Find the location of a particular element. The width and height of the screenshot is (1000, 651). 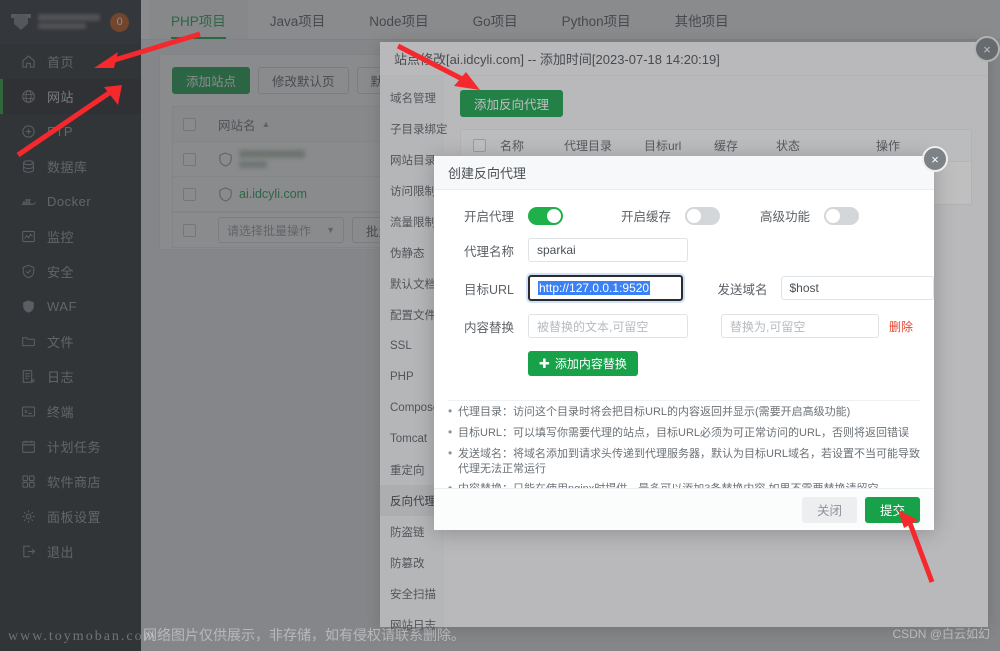

add-reverse-proxy-button: 添加反向代理 is located at coordinates (512, 103).